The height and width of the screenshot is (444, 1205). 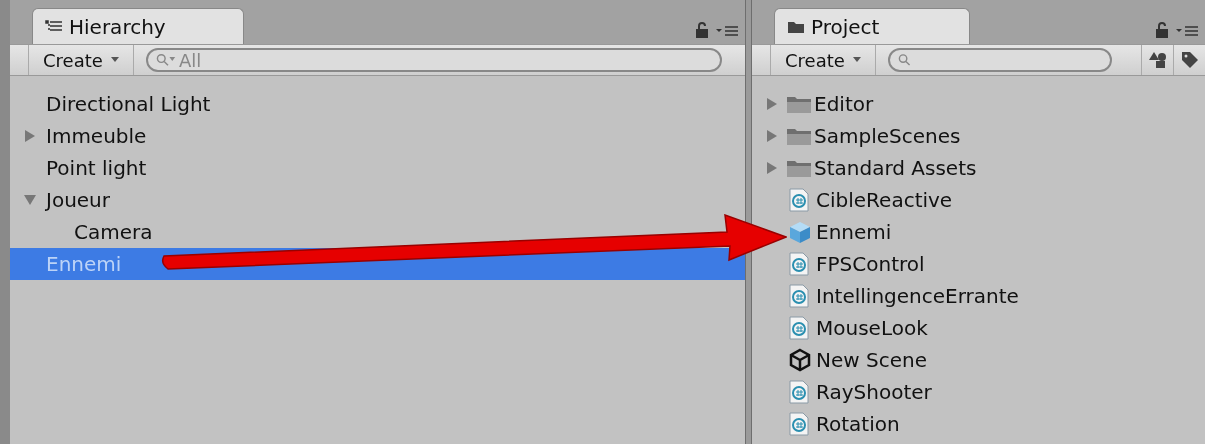 I want to click on asset-item: MouseLook, so click(x=858, y=328).